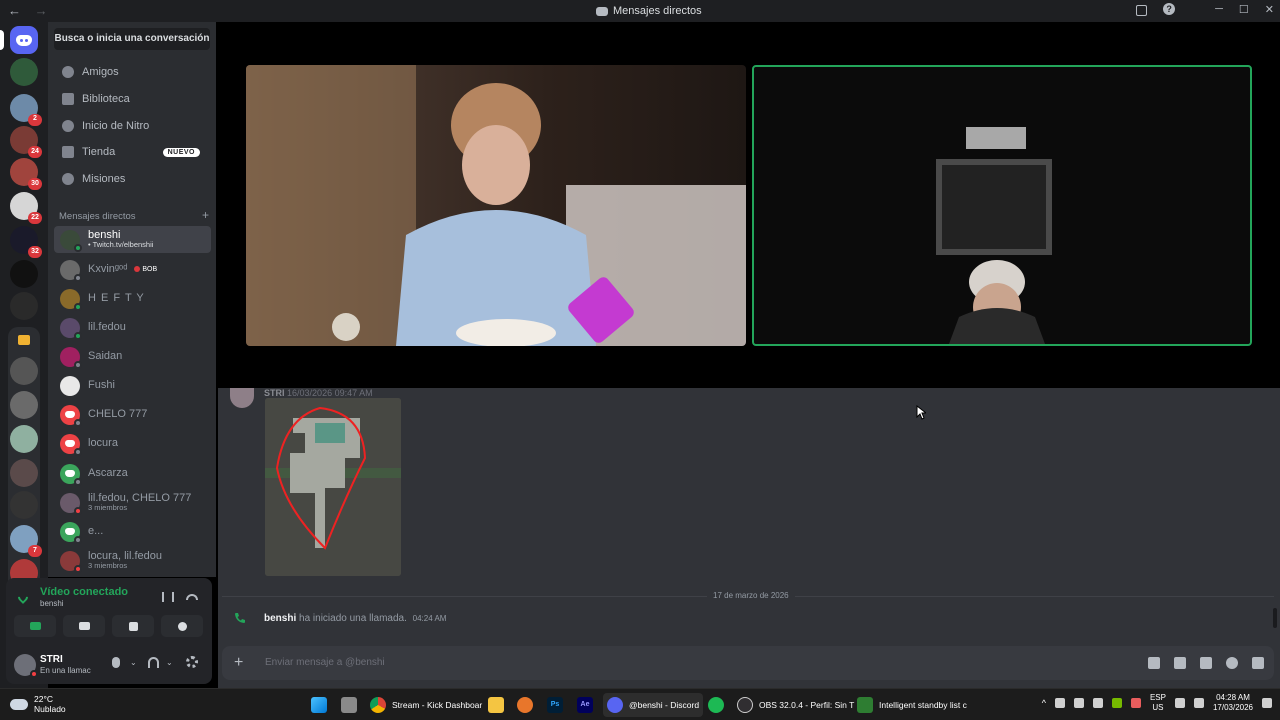  What do you see at coordinates (1097, 702) in the screenshot?
I see `sync-icon` at bounding box center [1097, 702].